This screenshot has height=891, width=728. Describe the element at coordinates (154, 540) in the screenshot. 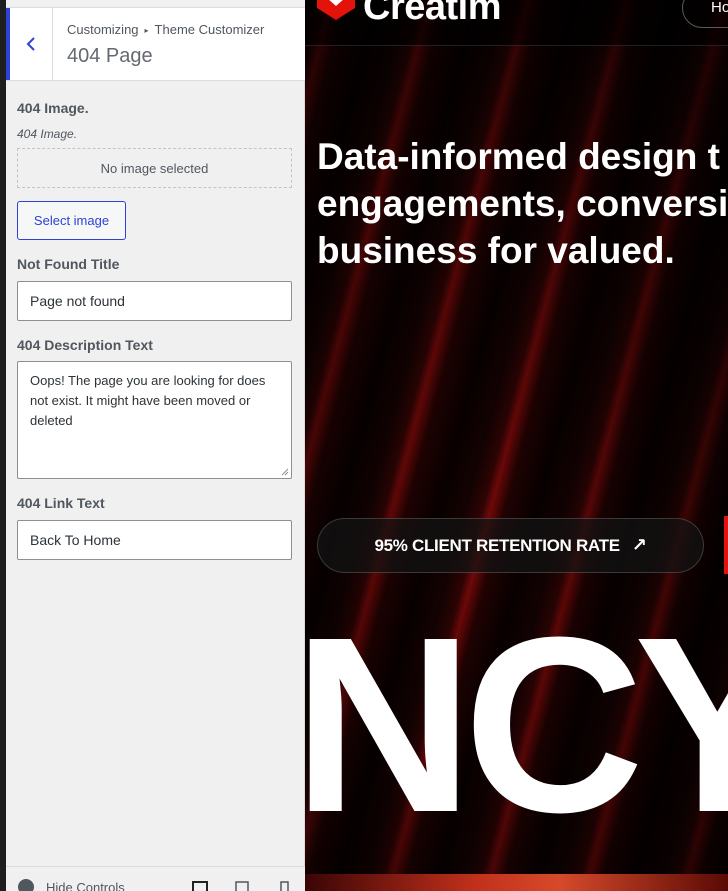

I see `link-text-input: Back To Home` at that location.